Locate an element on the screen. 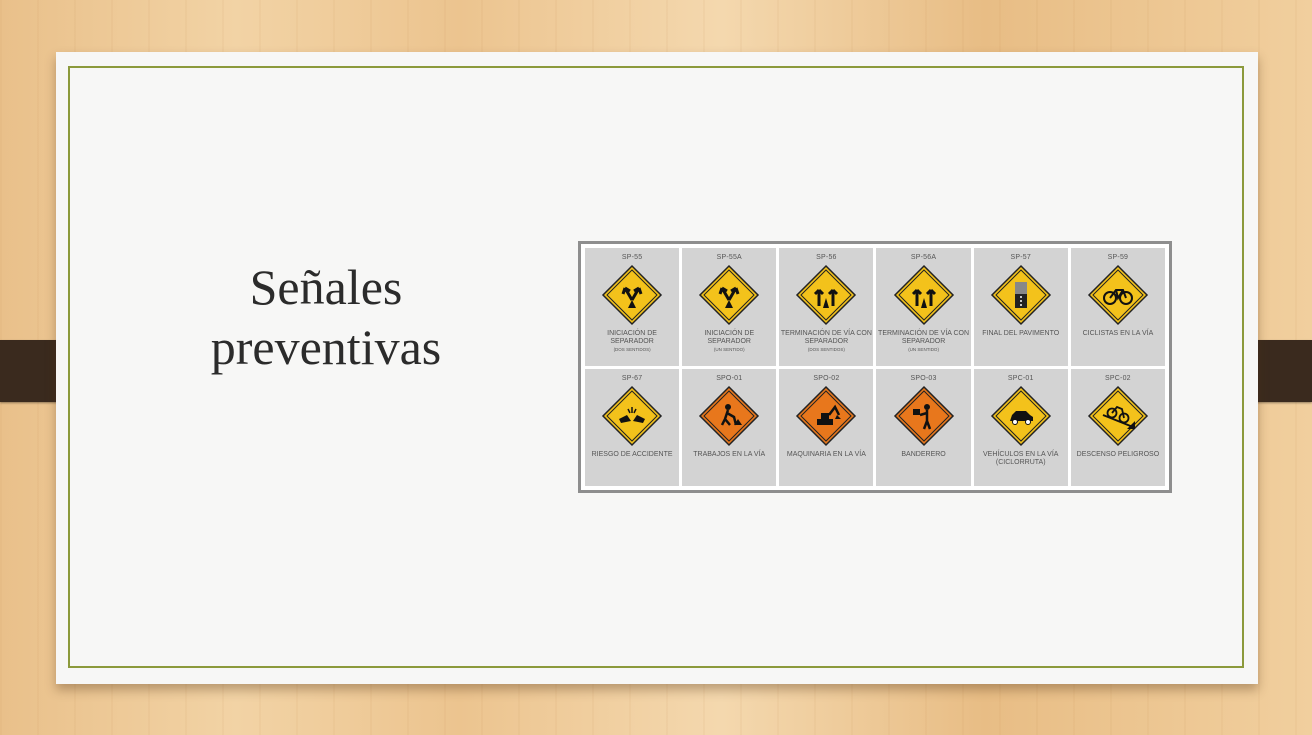 This screenshot has width=1312, height=735. sign-code: SP-59 is located at coordinates (1118, 257).